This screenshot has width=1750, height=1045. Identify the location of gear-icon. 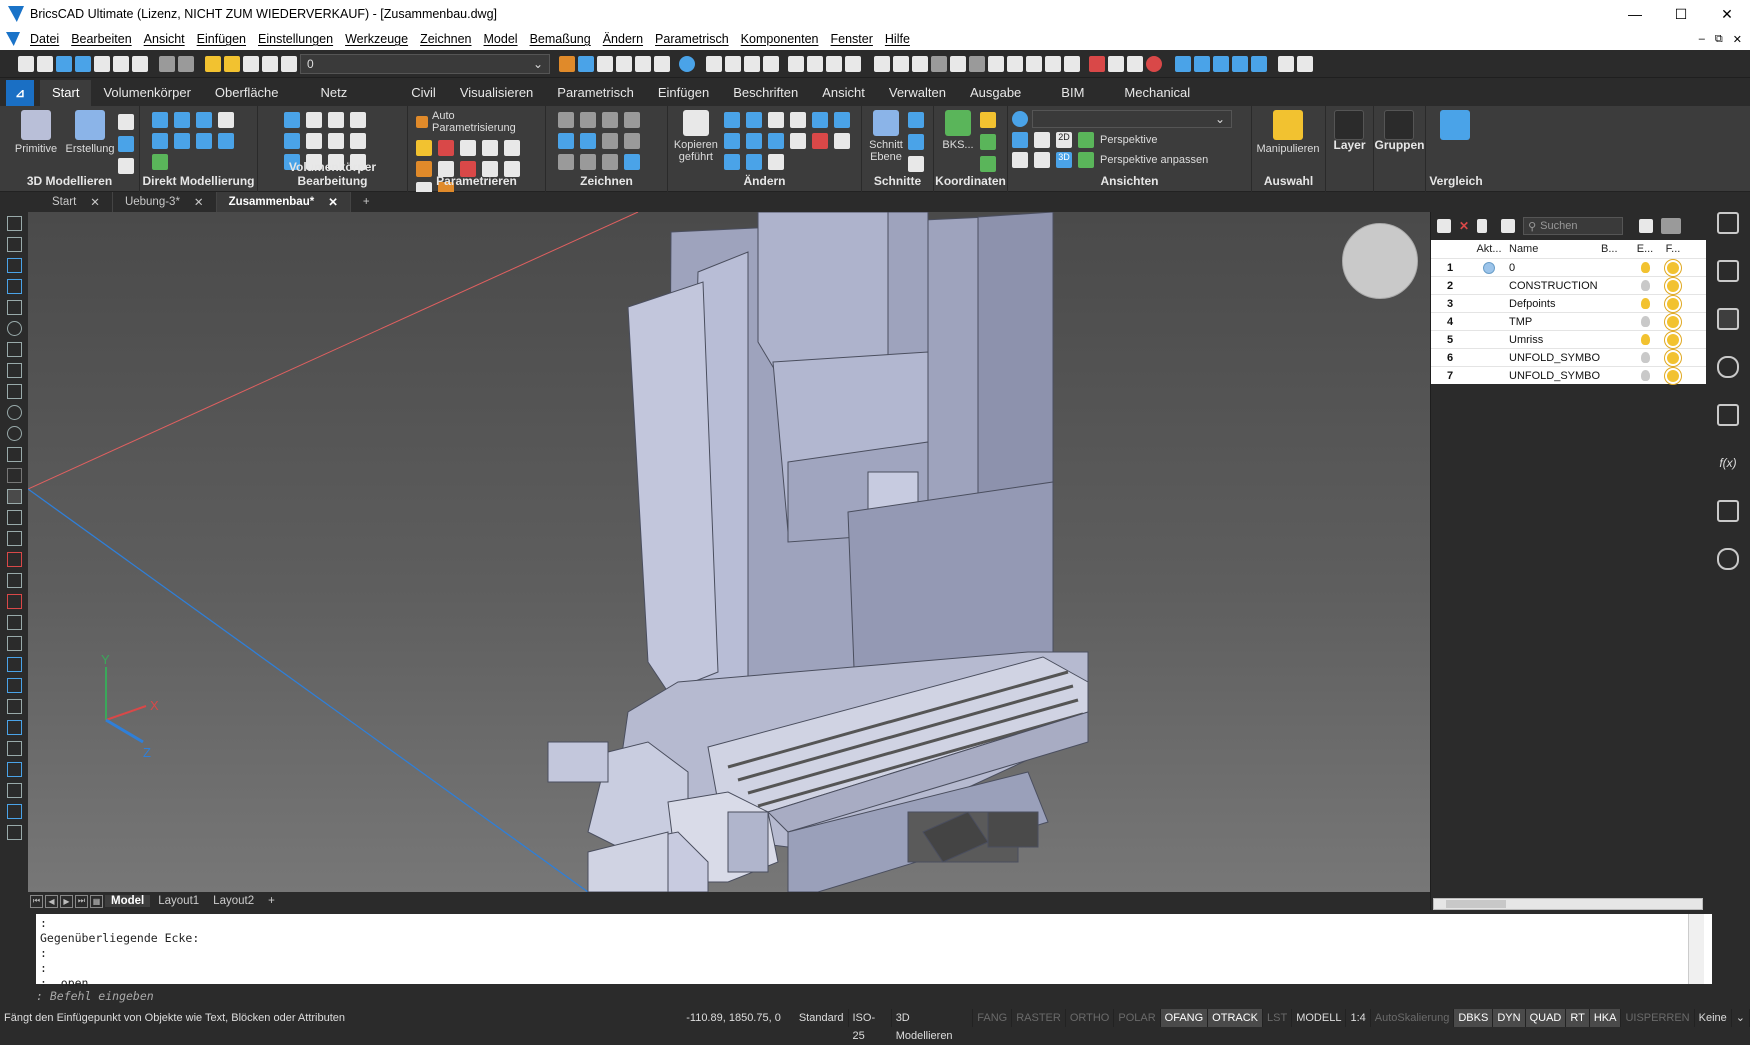
(815, 63).